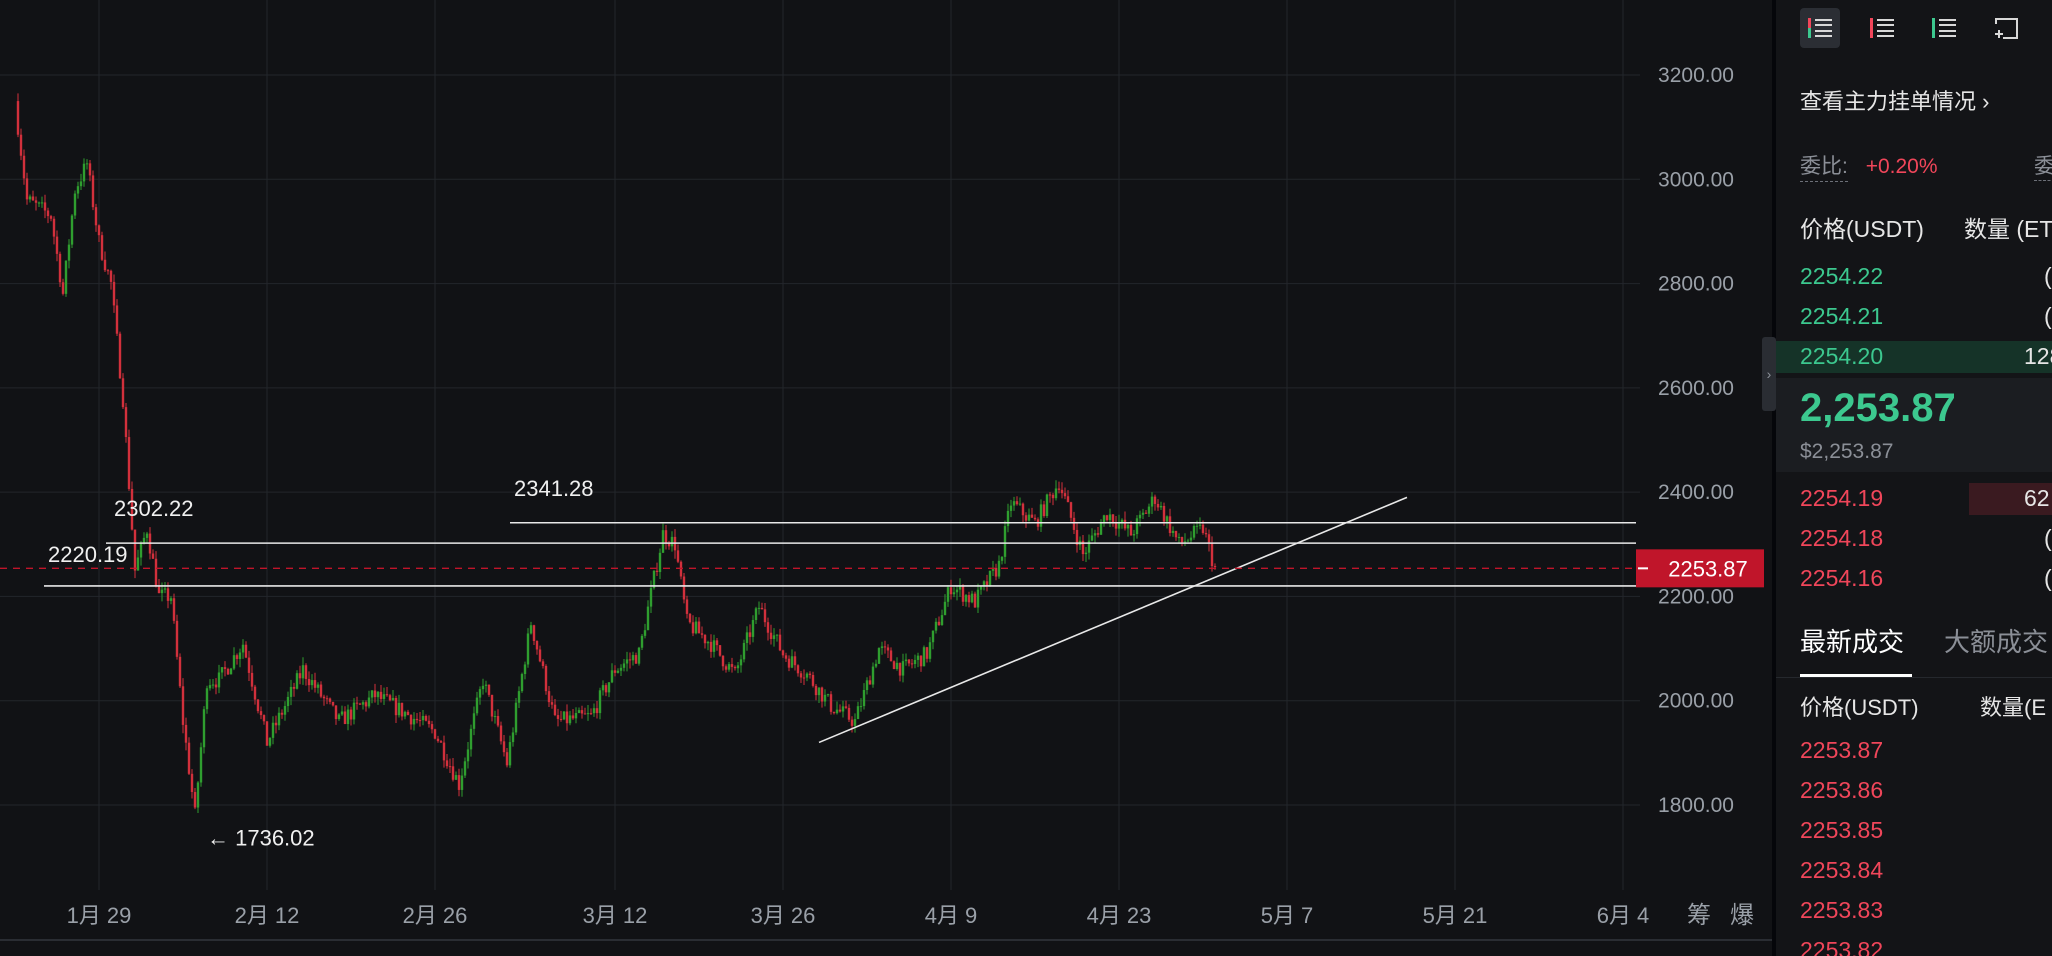  Describe the element at coordinates (2006, 28) in the screenshot. I see `expand-panel-button` at that location.